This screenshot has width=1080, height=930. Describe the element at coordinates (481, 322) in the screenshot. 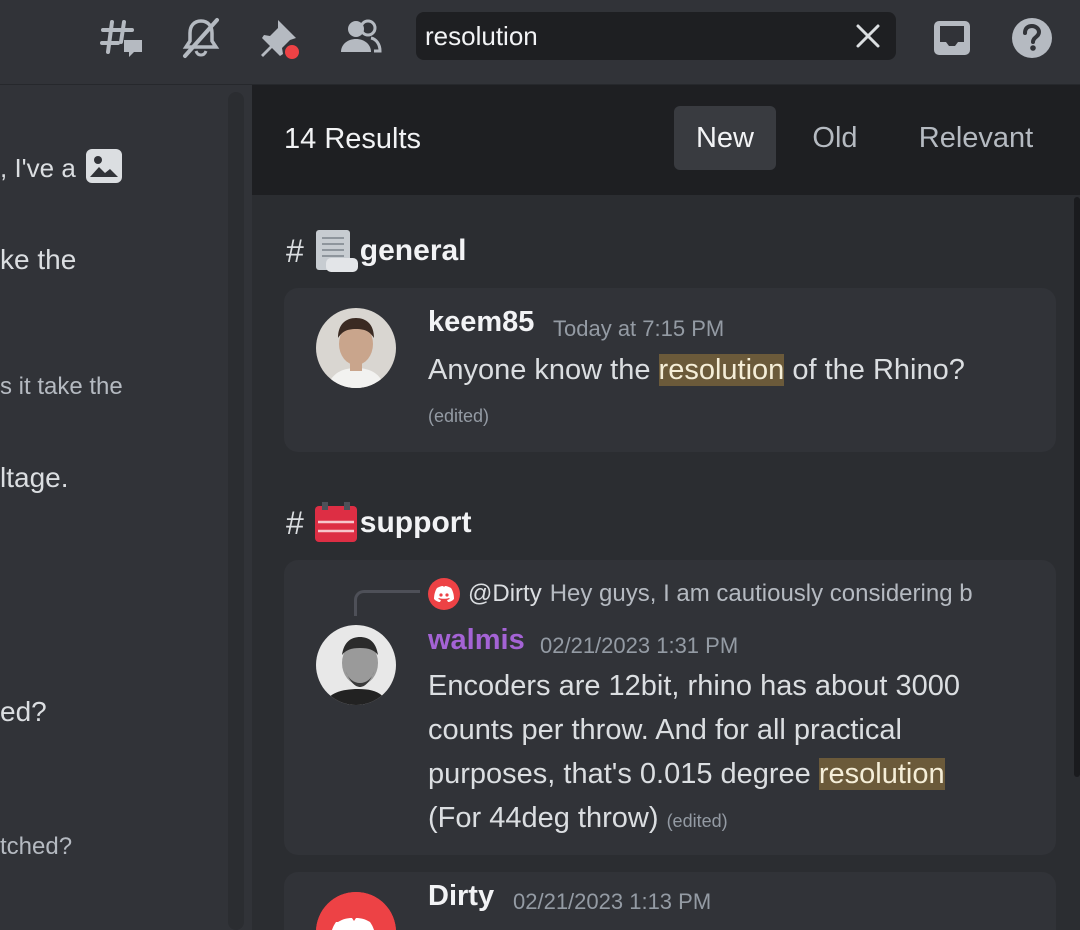

I see `username: keem85` at that location.